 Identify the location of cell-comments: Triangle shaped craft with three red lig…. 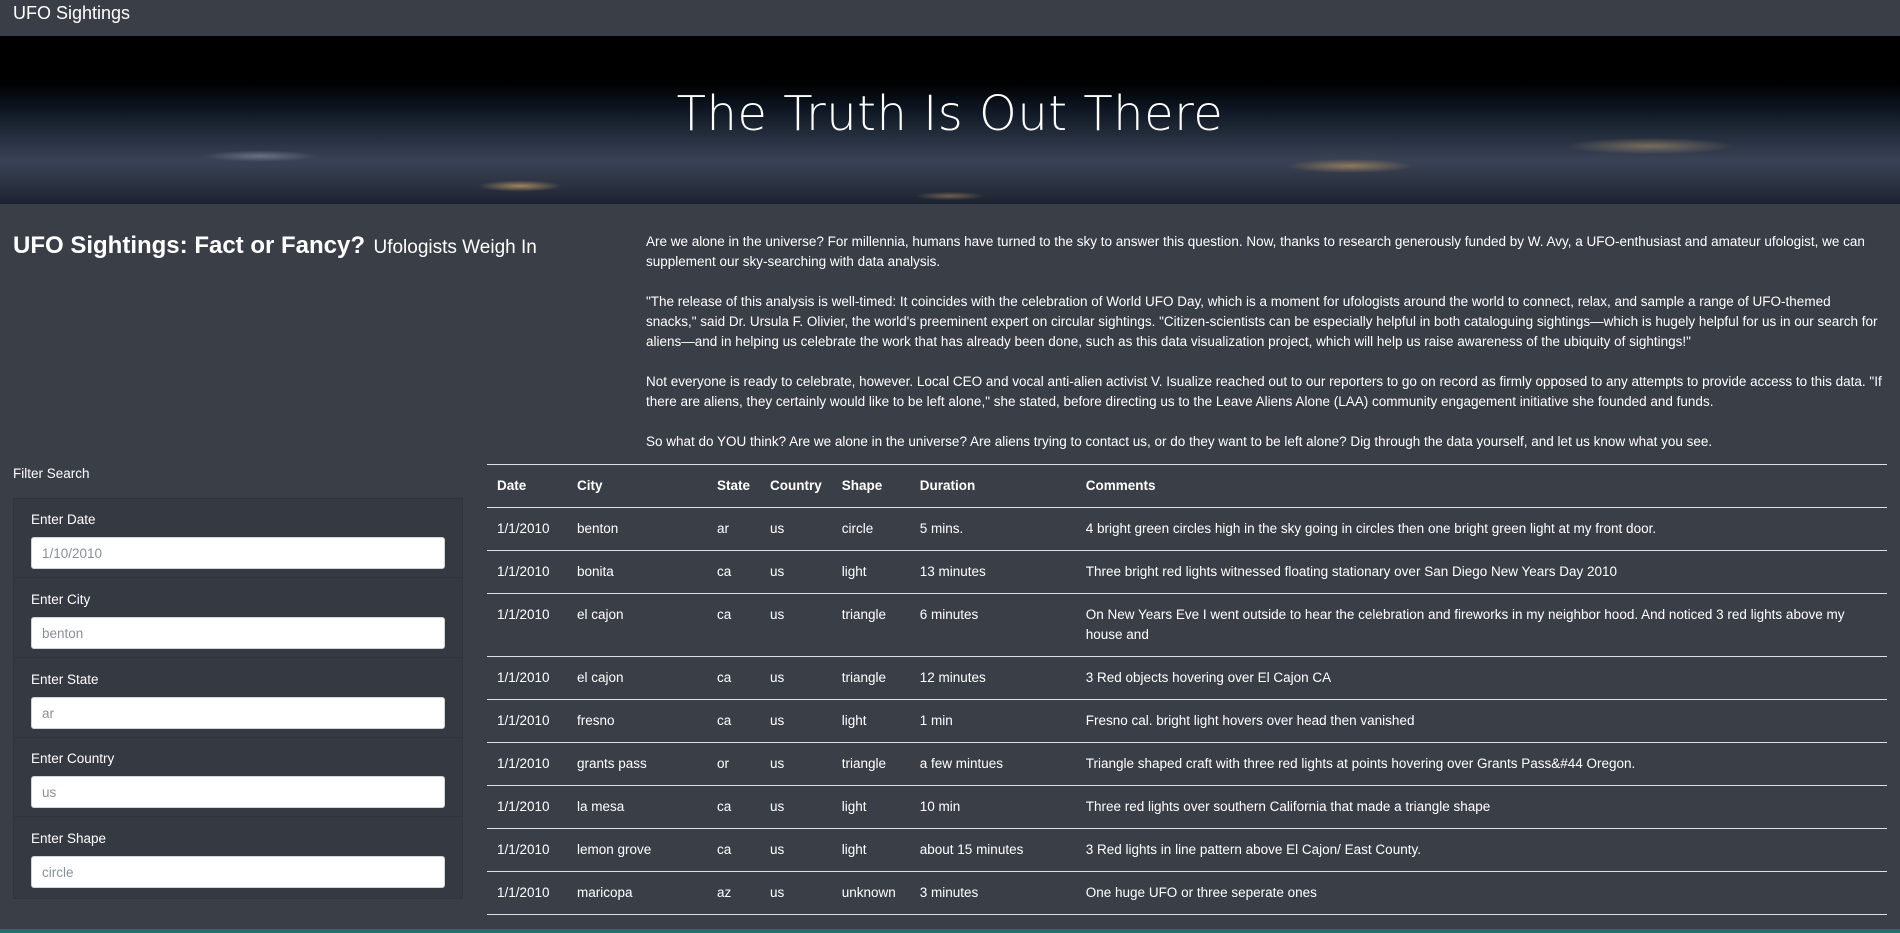
(1481, 764).